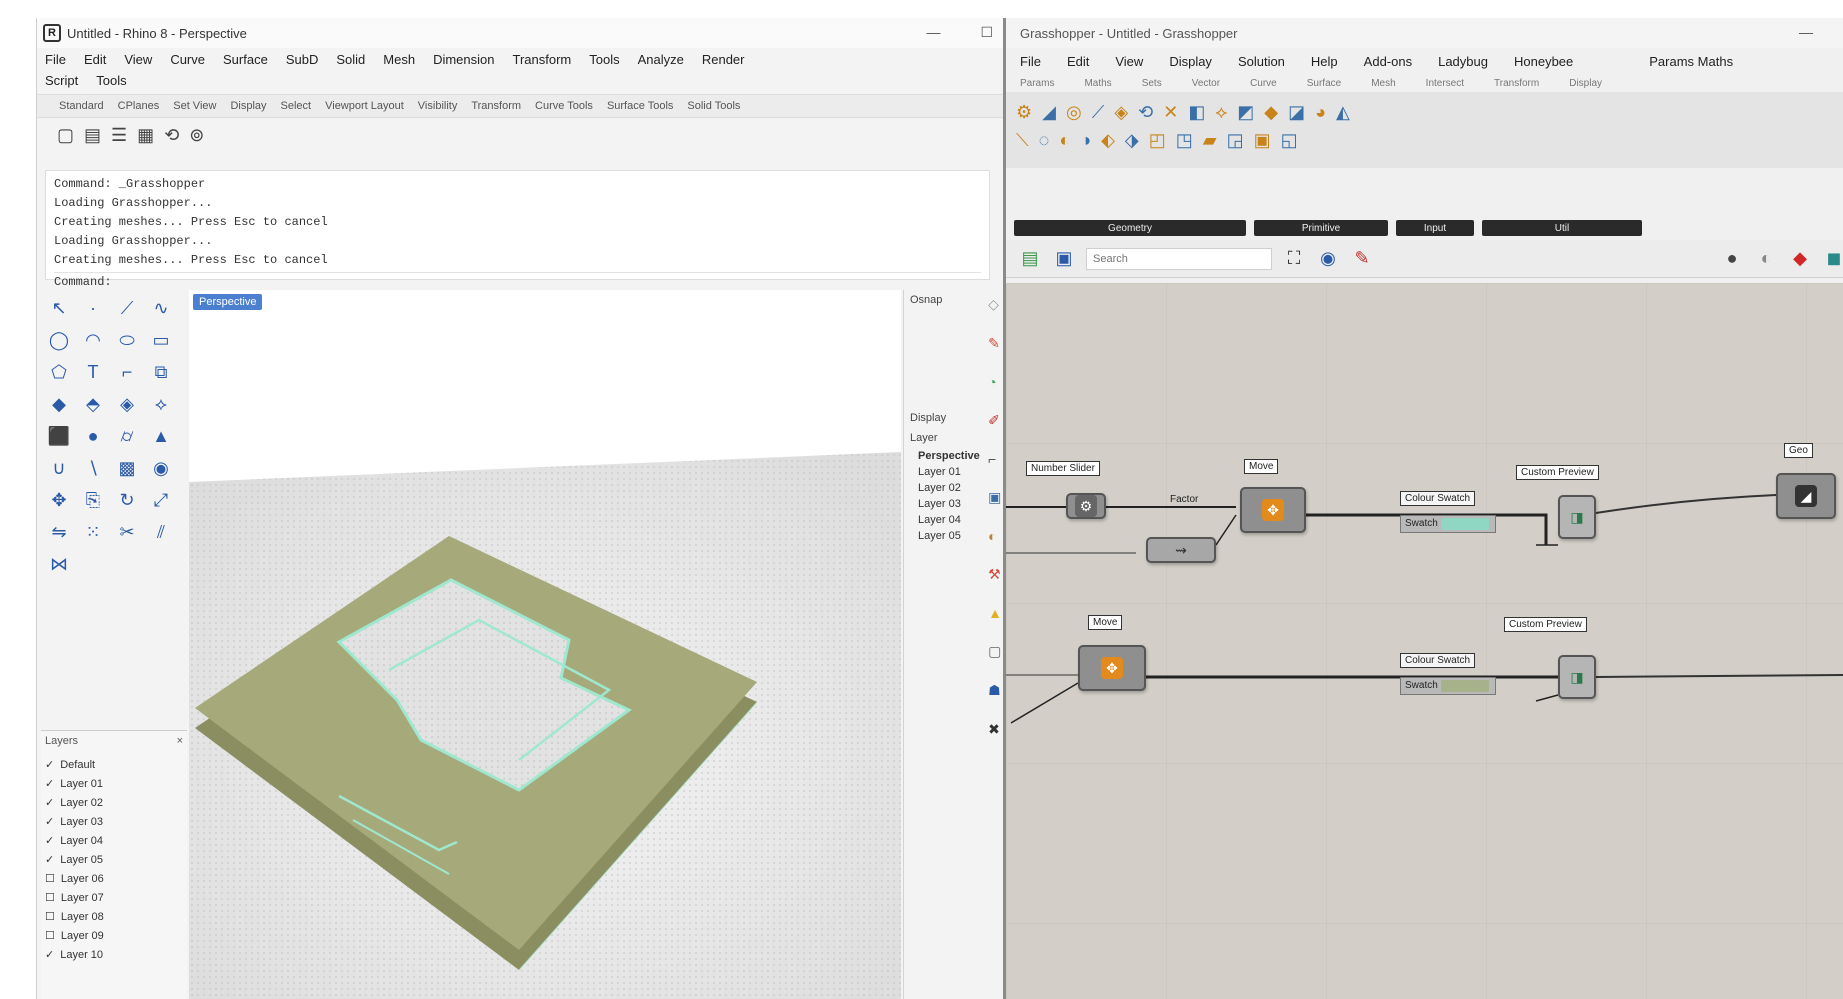 The height and width of the screenshot is (999, 1843). I want to click on gh-tab-curve: Curve, so click(1263, 83).